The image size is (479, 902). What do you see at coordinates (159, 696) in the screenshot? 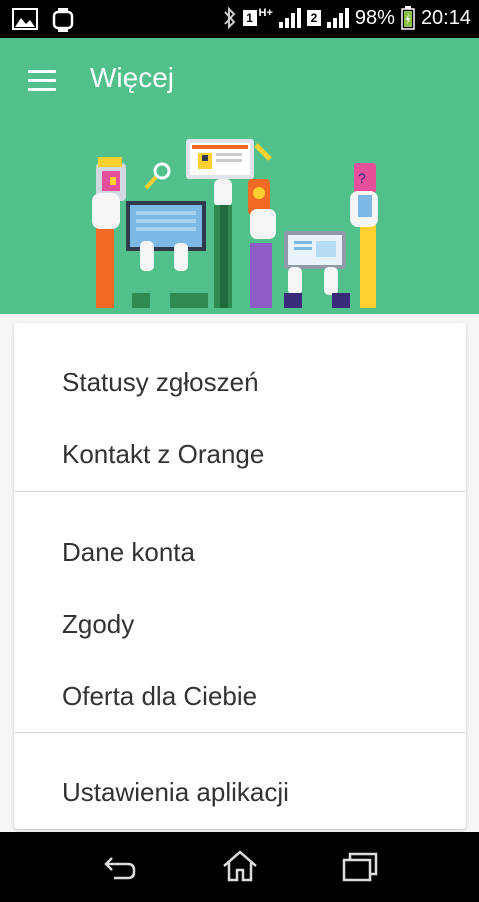
I see `menu-item-oferta: Oferta dla Ciebie` at bounding box center [159, 696].